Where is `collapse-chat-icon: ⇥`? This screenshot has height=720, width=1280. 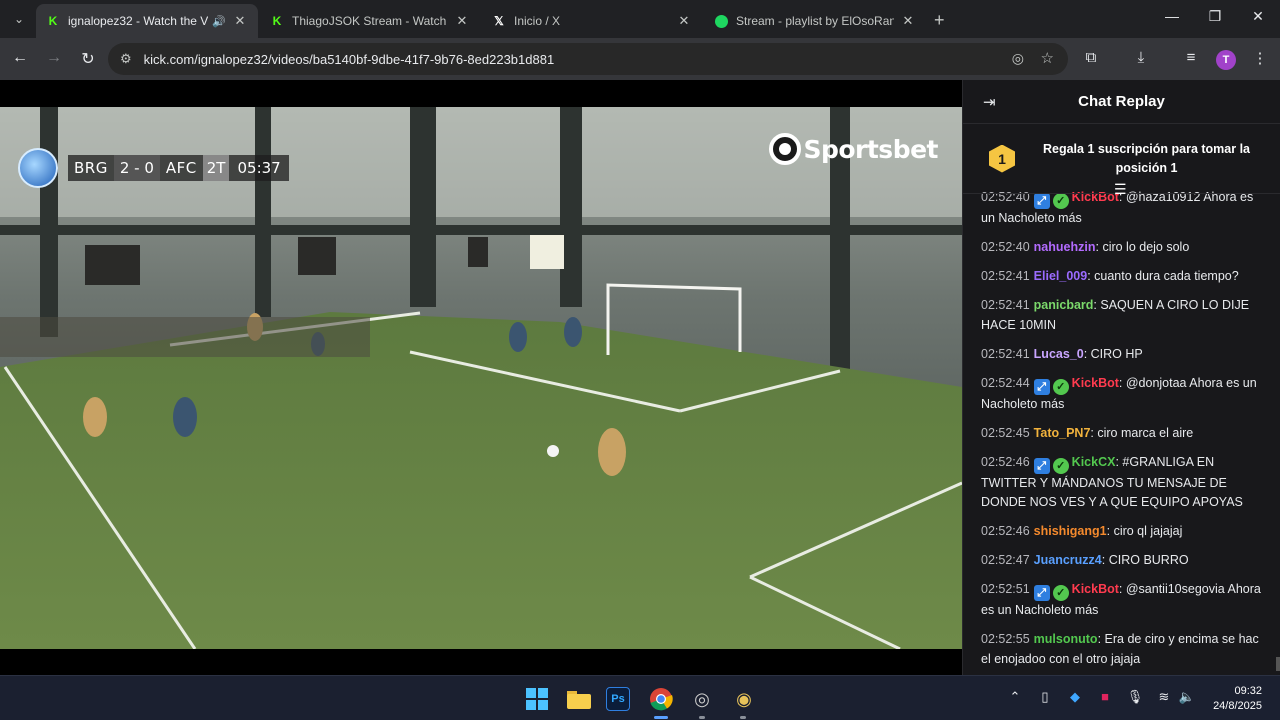 collapse-chat-icon: ⇥ is located at coordinates (989, 102).